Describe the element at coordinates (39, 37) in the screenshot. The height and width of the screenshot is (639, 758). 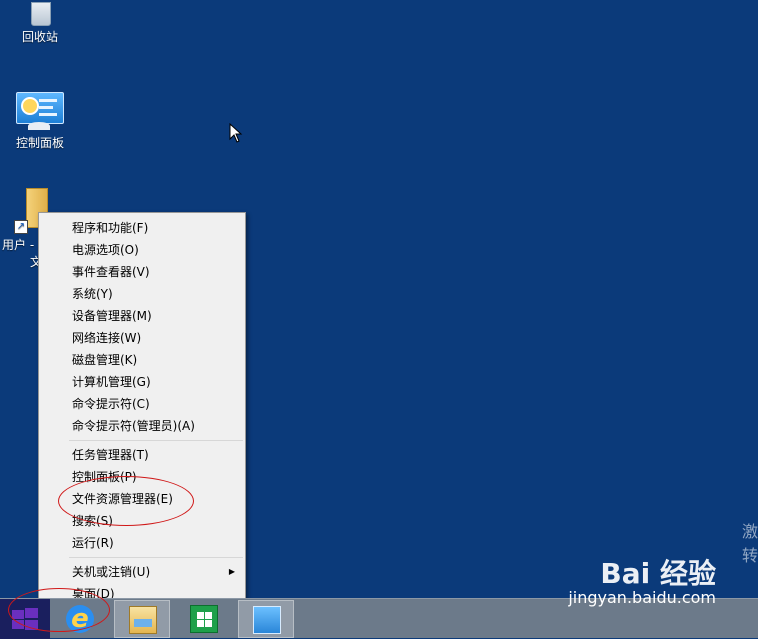
I see `recycle-bin-label: 回收站` at that location.